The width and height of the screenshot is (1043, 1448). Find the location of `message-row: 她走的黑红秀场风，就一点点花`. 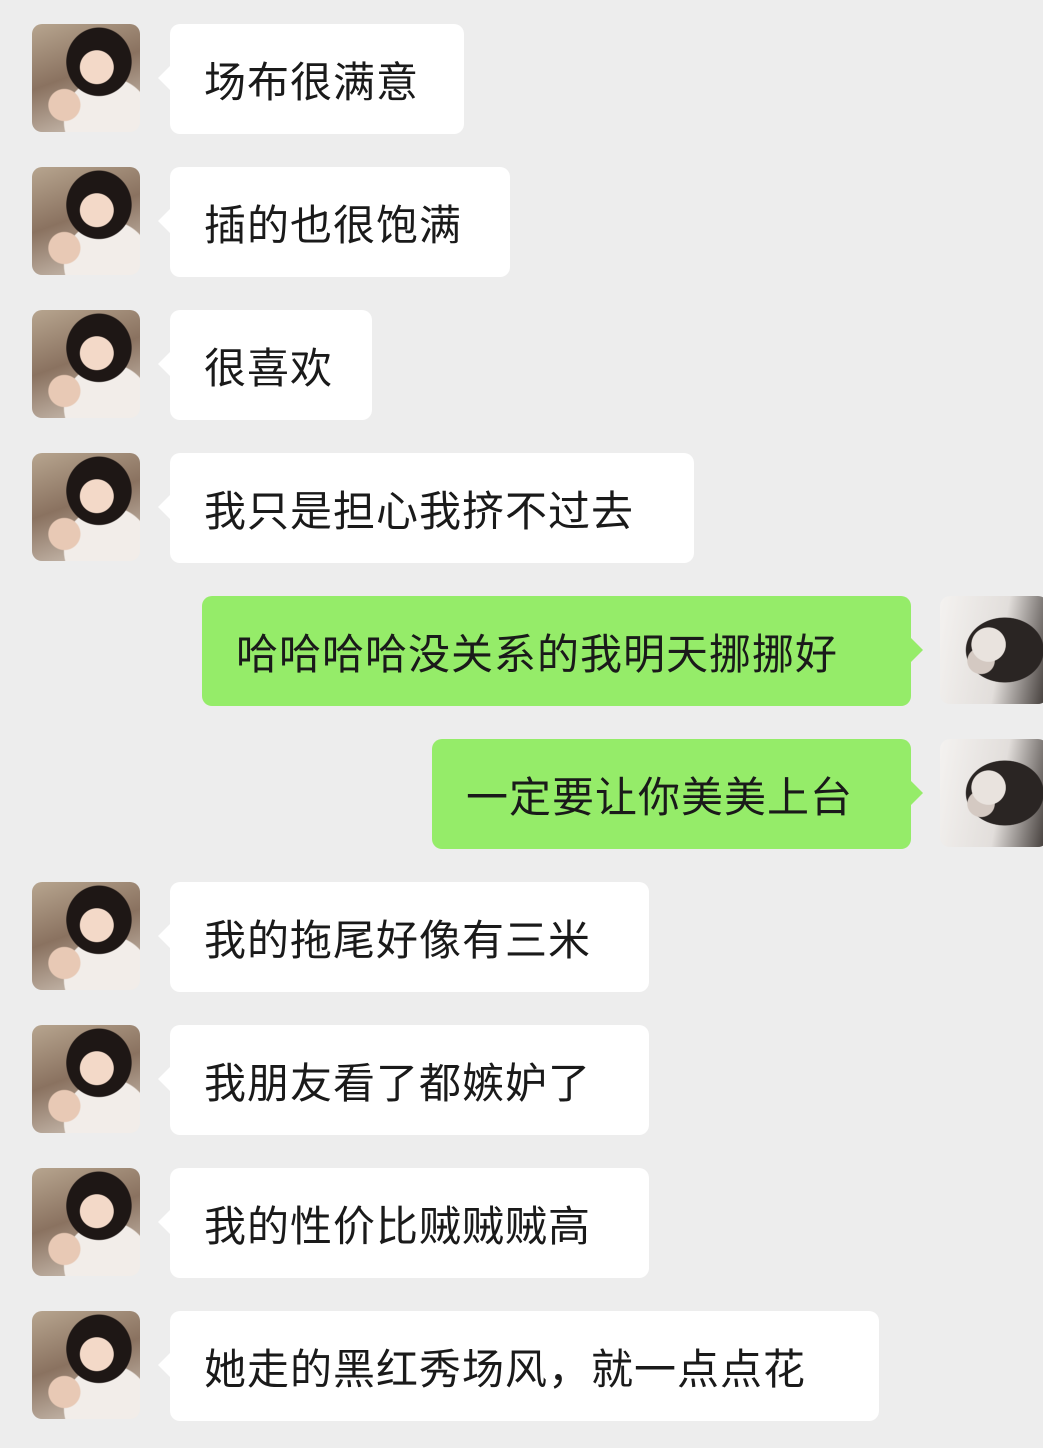

message-row: 她走的黑红秀场风，就一点点花 is located at coordinates (521, 1366).